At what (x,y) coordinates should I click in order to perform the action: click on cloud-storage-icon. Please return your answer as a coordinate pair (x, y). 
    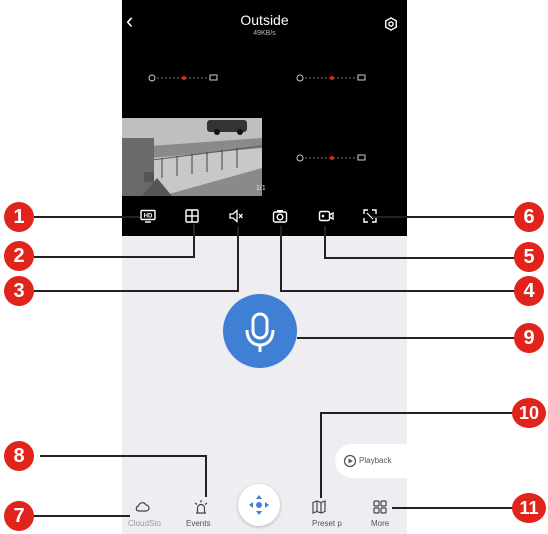
    Looking at the image, I should click on (142, 507).